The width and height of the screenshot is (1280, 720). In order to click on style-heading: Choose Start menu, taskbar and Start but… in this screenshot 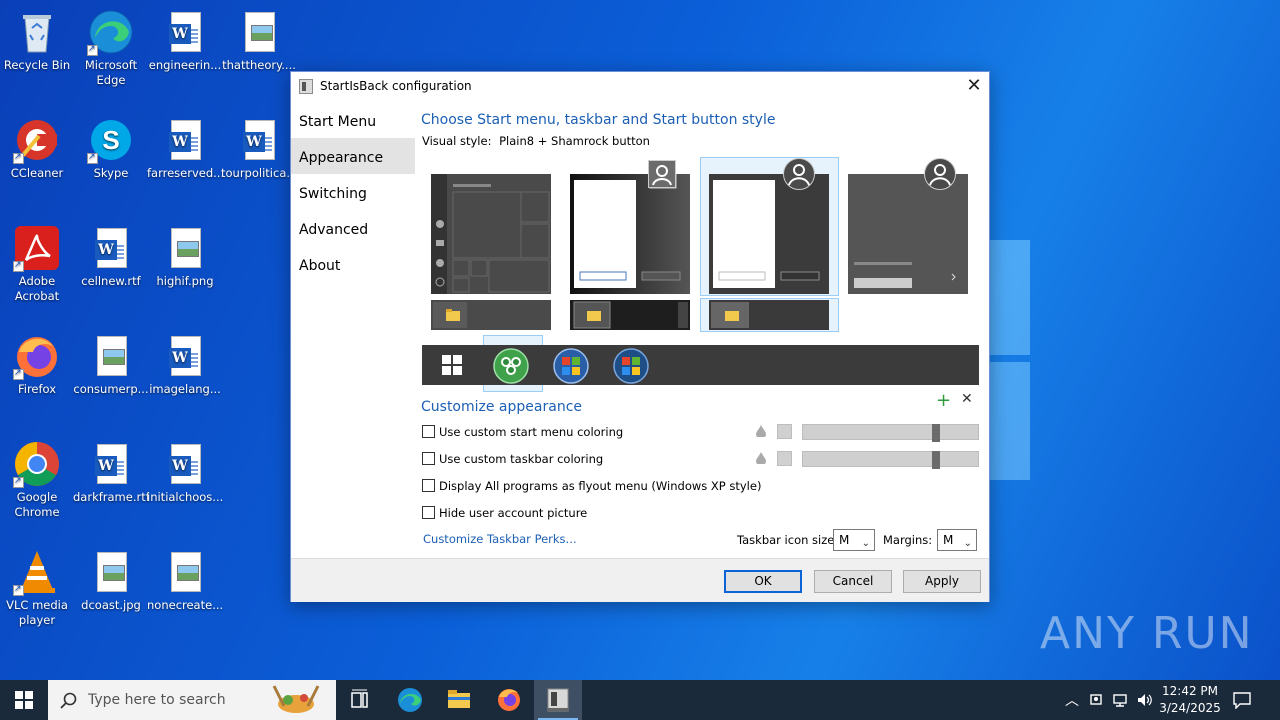, I will do `click(598, 120)`.